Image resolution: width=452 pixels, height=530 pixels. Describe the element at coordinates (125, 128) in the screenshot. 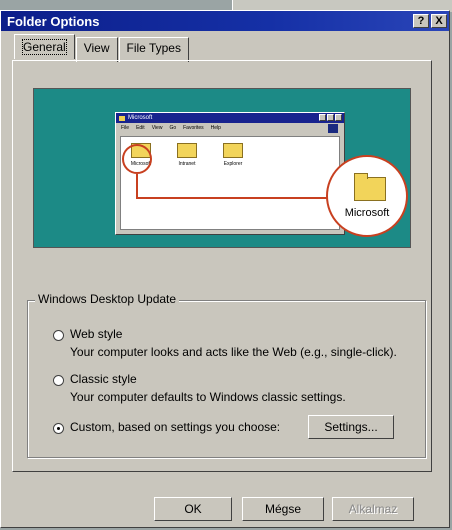

I see `mini-menu-item: File` at that location.